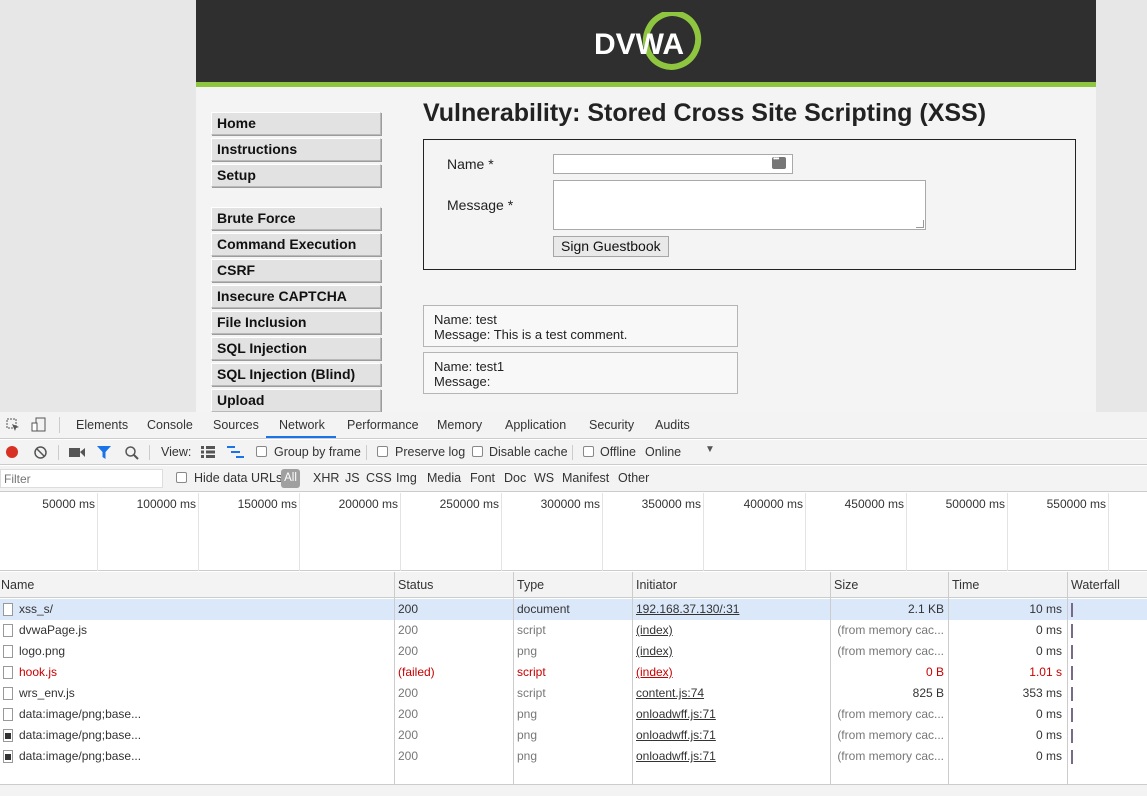  I want to click on timeline-tick-label: 400000 ms, so click(773, 504).